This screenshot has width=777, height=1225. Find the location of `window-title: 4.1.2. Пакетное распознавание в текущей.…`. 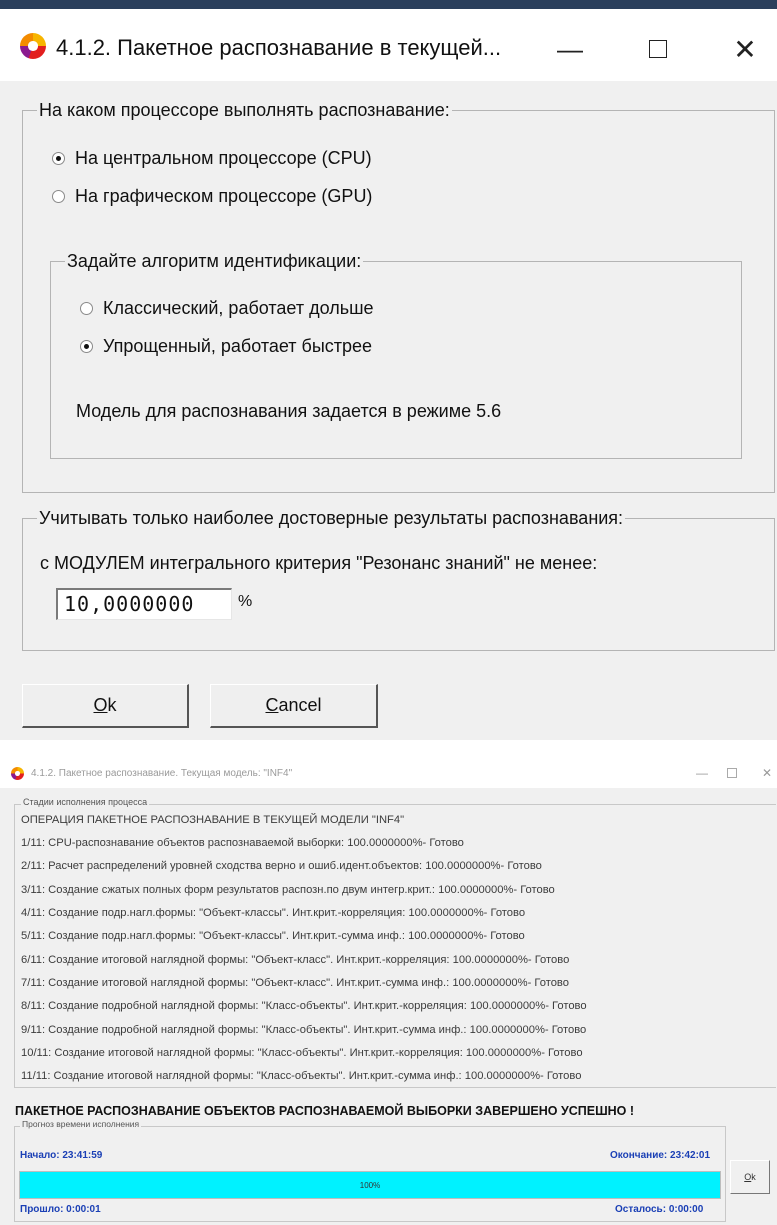

window-title: 4.1.2. Пакетное распознавание в текущей.… is located at coordinates (279, 47).